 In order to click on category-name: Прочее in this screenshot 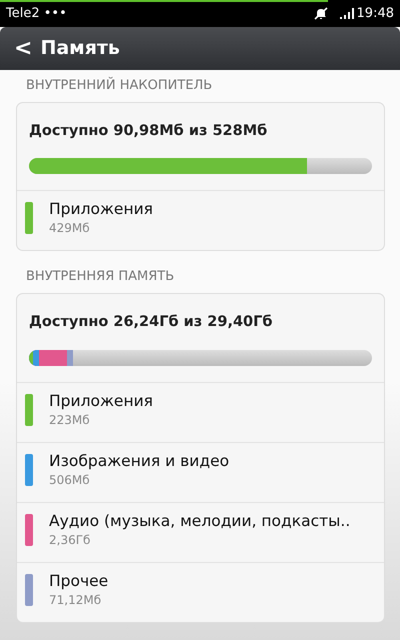, I will do `click(78, 580)`.